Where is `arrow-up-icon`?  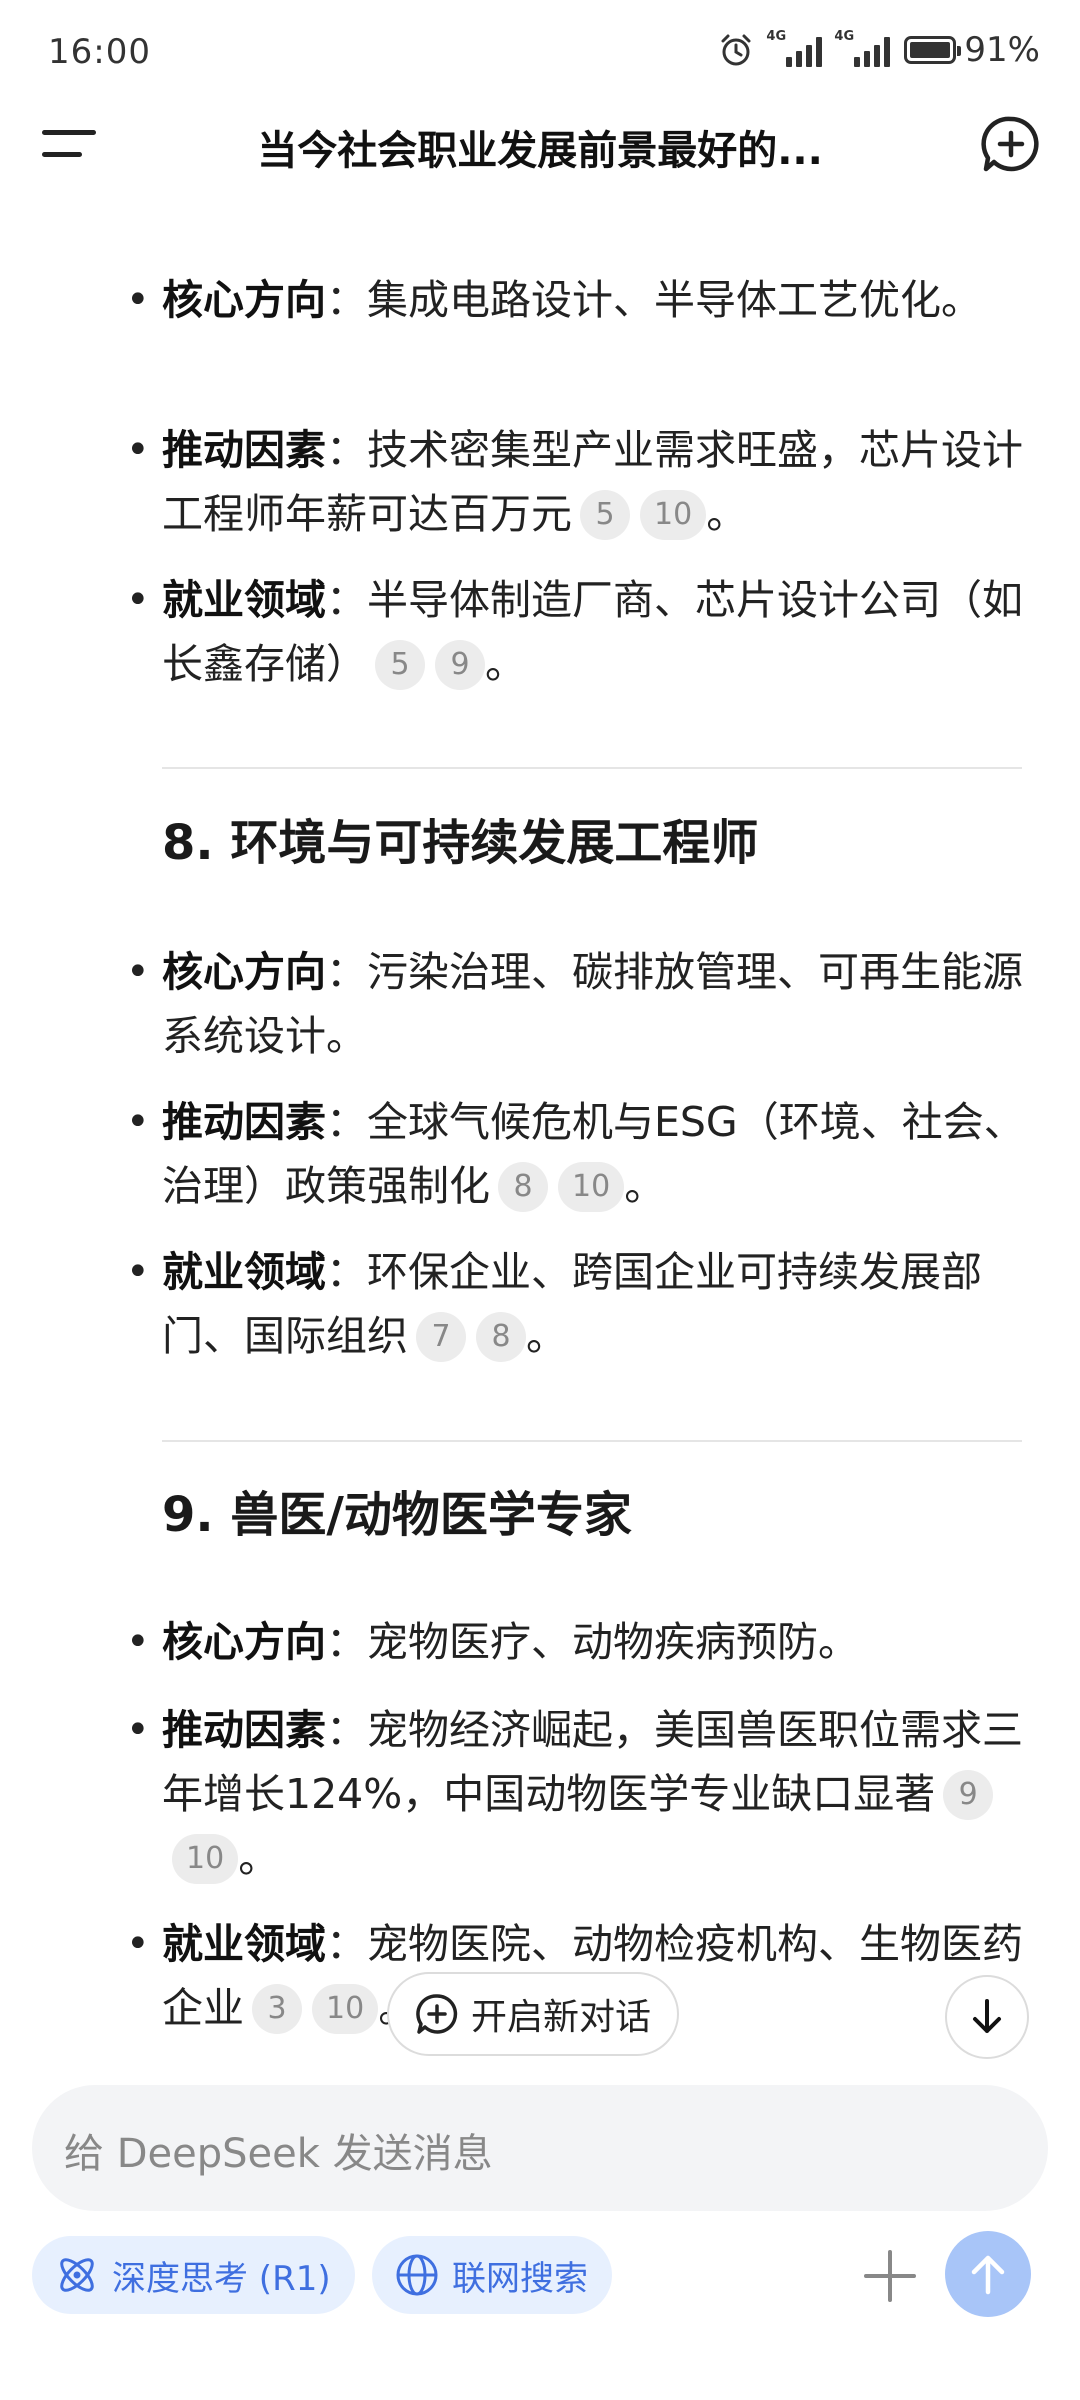
arrow-up-icon is located at coordinates (988, 2275).